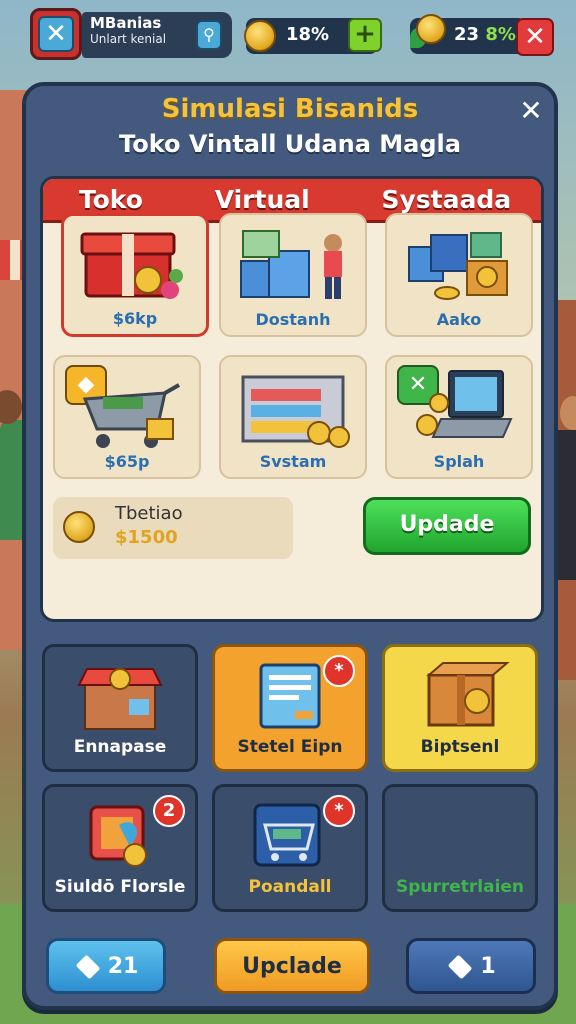 Image resolution: width=576 pixels, height=1024 pixels. What do you see at coordinates (127, 461) in the screenshot?
I see `item-price: $65p` at bounding box center [127, 461].